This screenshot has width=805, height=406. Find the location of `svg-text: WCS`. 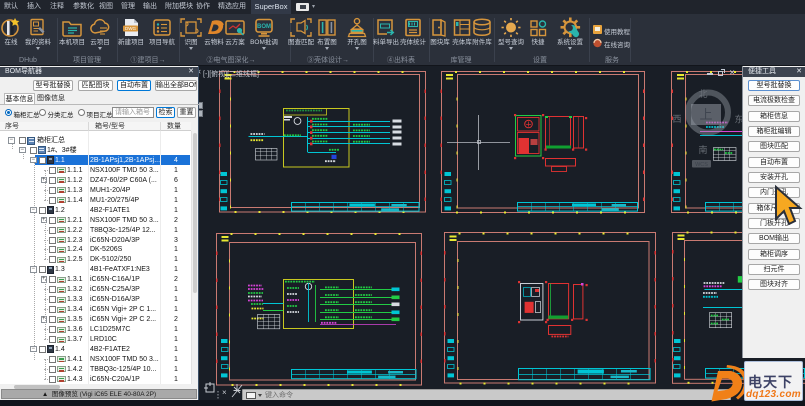

svg-text: WCS is located at coordinates (701, 165).